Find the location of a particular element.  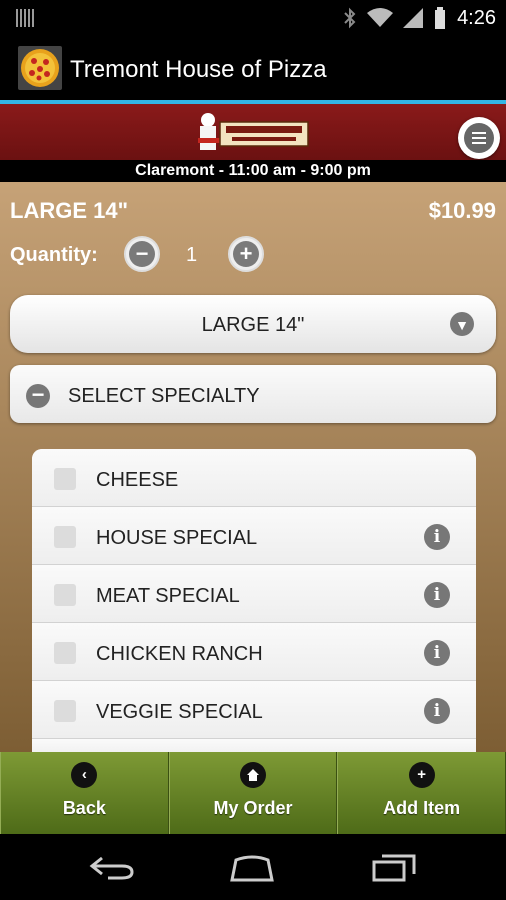

bottom-toolbar: ‹ Back My Order + Add Item is located at coordinates (253, 793).